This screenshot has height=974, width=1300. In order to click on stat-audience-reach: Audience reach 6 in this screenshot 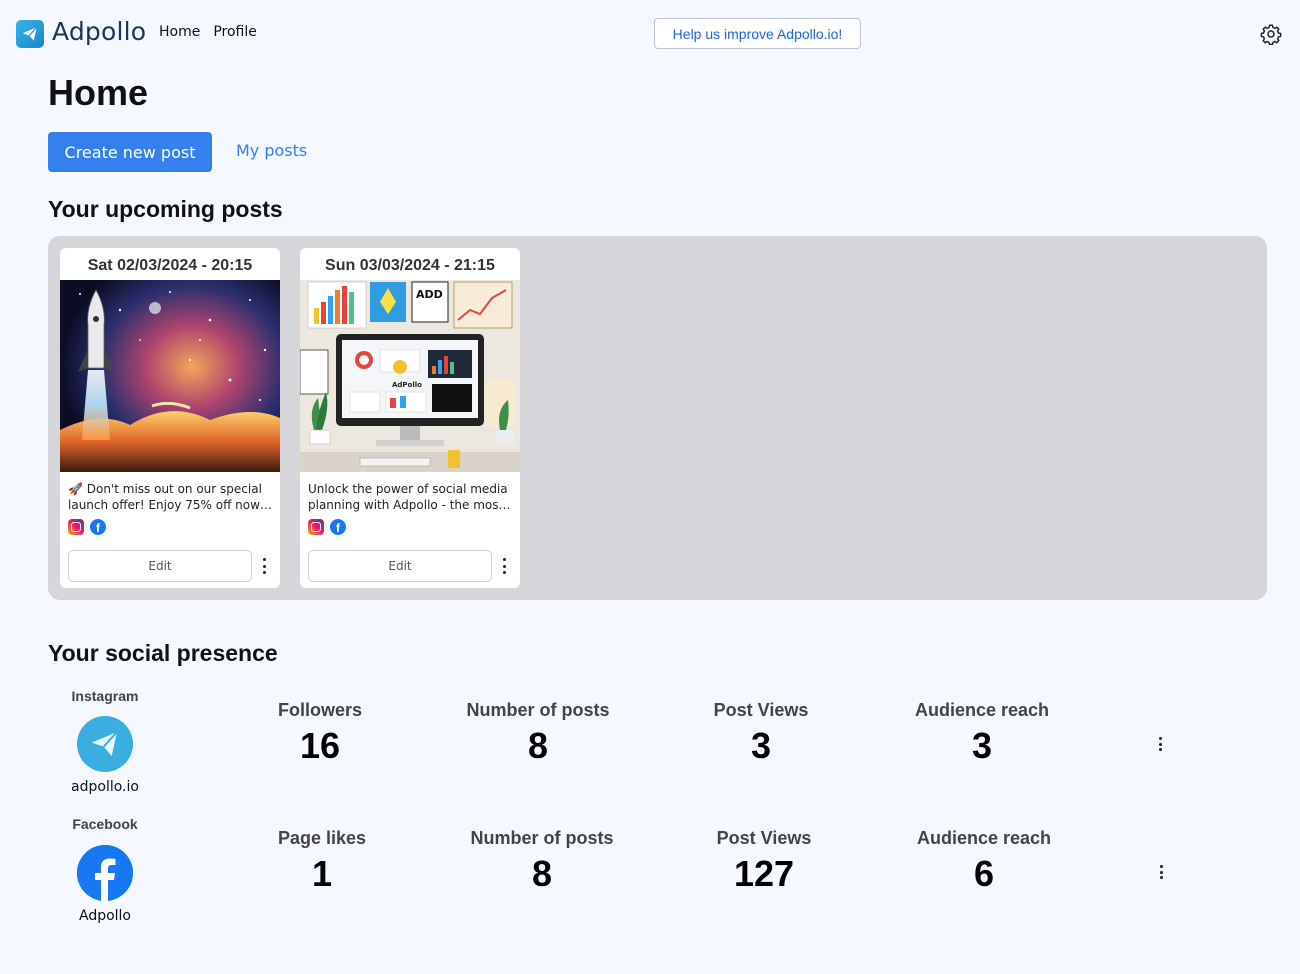, I will do `click(984, 861)`.